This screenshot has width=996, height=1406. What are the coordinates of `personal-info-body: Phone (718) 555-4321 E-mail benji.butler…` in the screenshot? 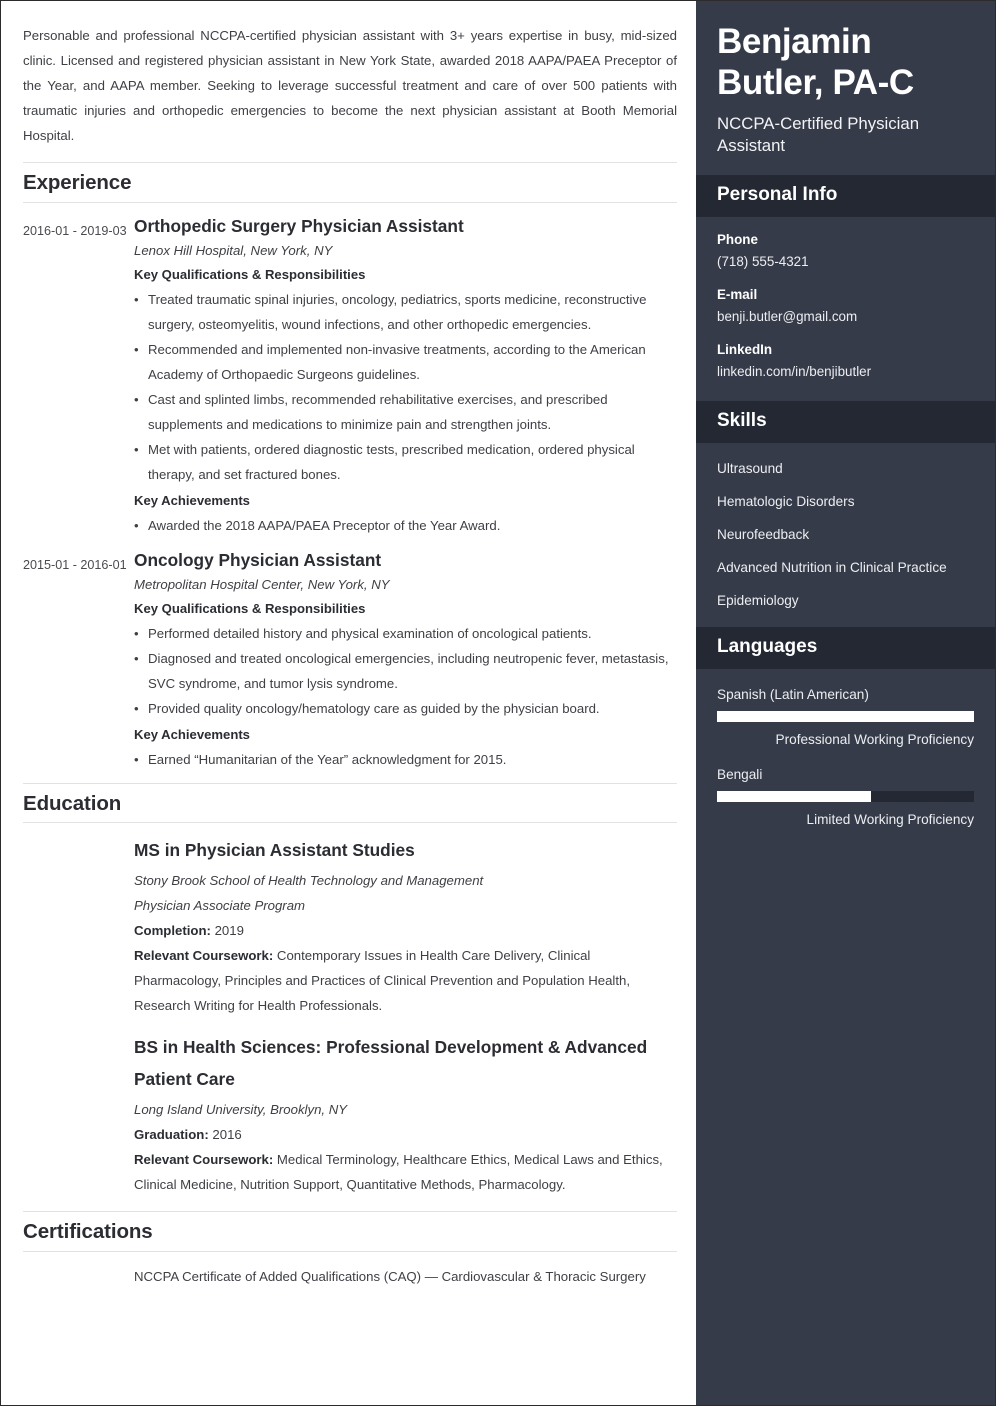 It's located at (845, 309).